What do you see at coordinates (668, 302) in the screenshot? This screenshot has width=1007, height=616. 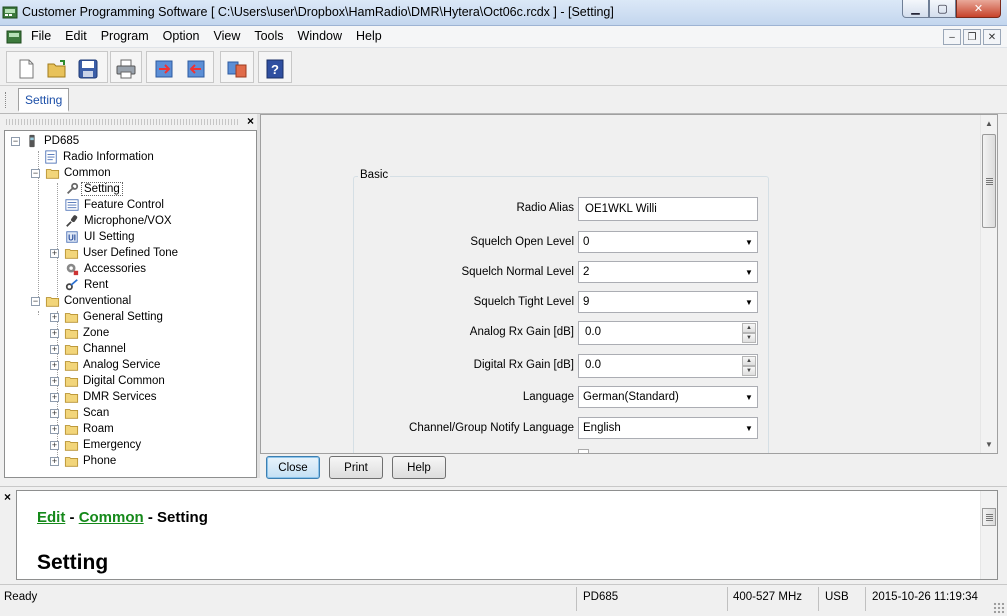 I see `squelch-tight-select: 9 ▼` at bounding box center [668, 302].